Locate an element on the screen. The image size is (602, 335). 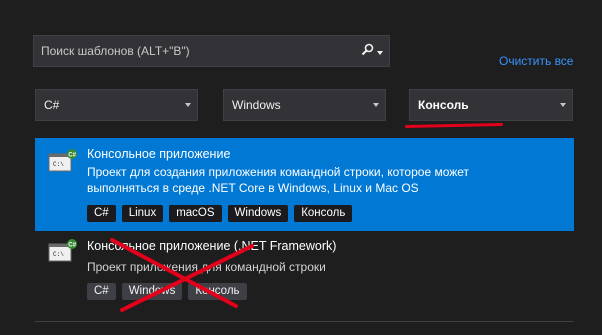
language-filter-value: C# is located at coordinates (52, 105).